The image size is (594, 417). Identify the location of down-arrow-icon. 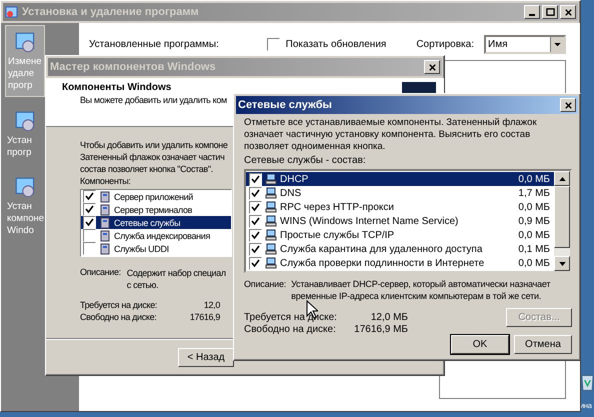
(562, 264).